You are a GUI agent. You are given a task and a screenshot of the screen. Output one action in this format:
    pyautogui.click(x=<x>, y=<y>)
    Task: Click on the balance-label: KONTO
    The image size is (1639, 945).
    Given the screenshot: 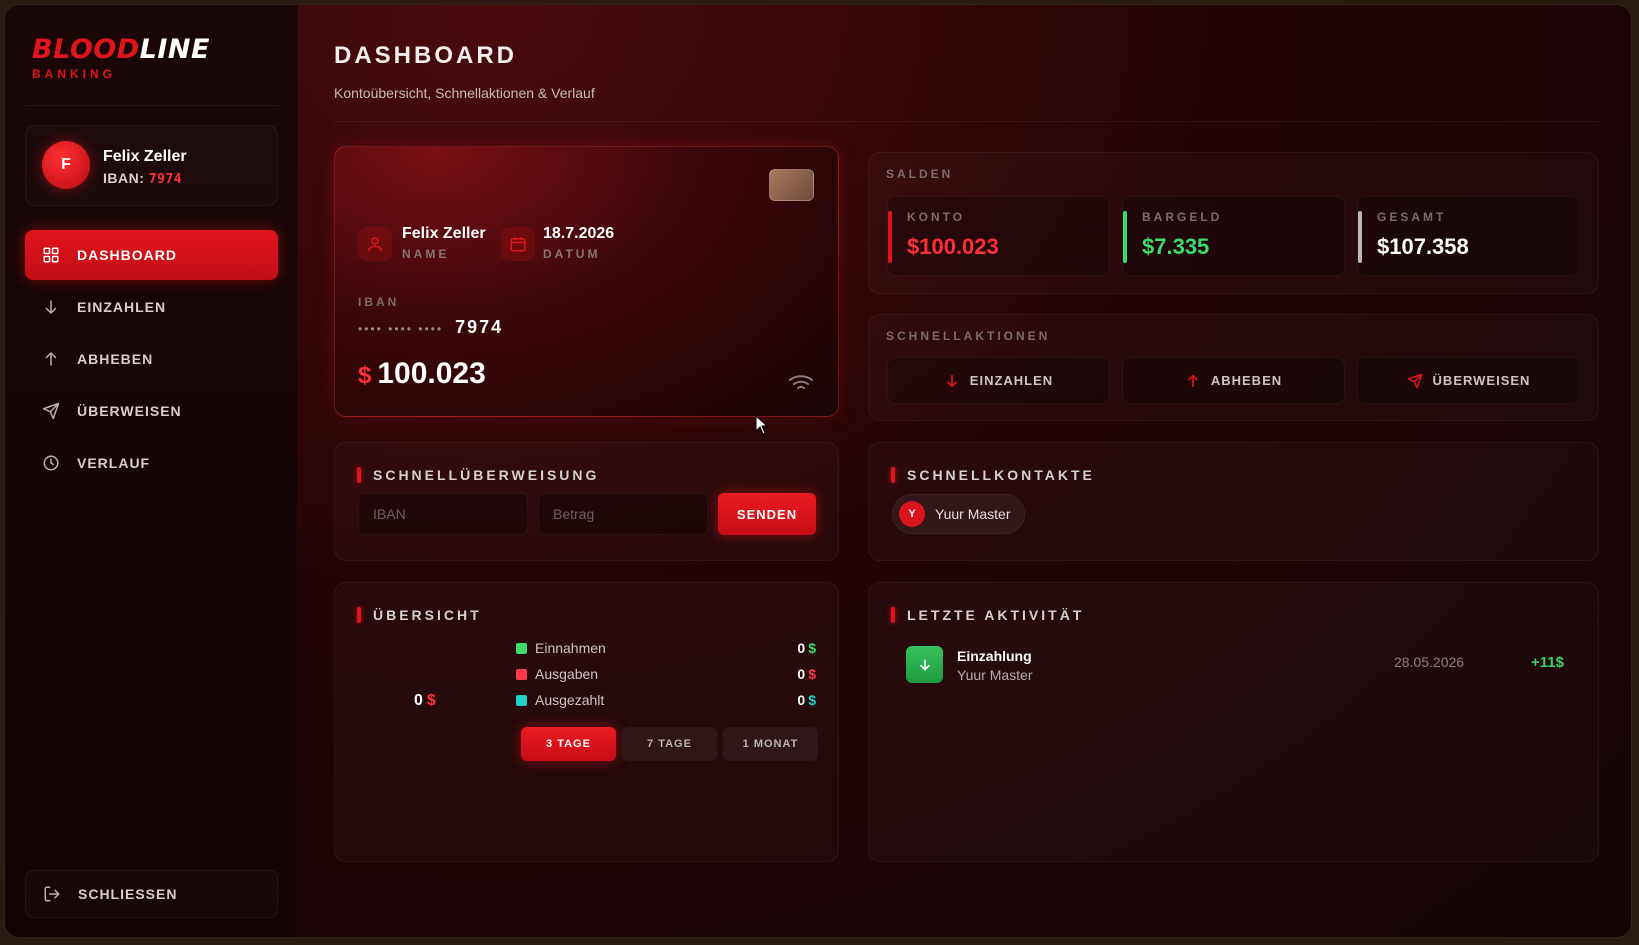 What is the action you would take?
    pyautogui.click(x=936, y=217)
    